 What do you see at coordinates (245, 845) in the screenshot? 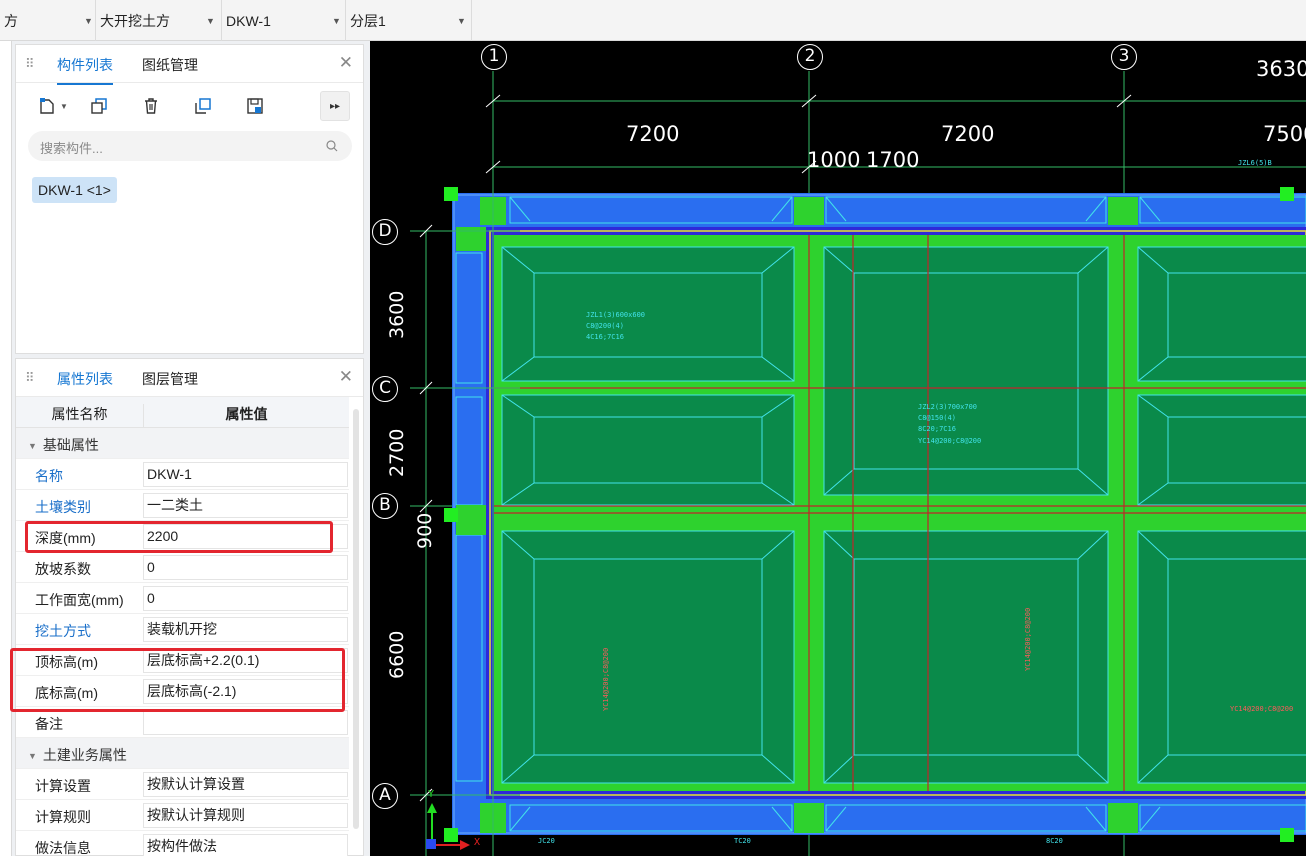
I see `property-value-input: 按构件做法` at bounding box center [245, 845].